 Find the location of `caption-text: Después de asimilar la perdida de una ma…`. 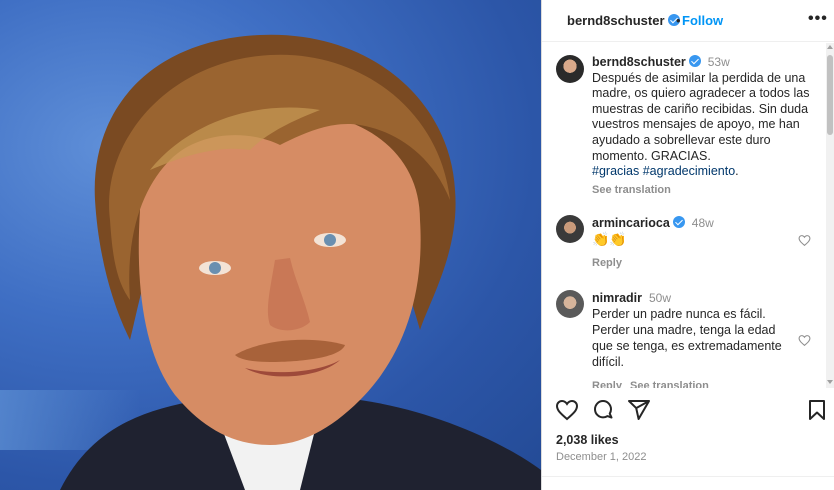

caption-text: Después de asimilar la perdida de una ma… is located at coordinates (701, 116).